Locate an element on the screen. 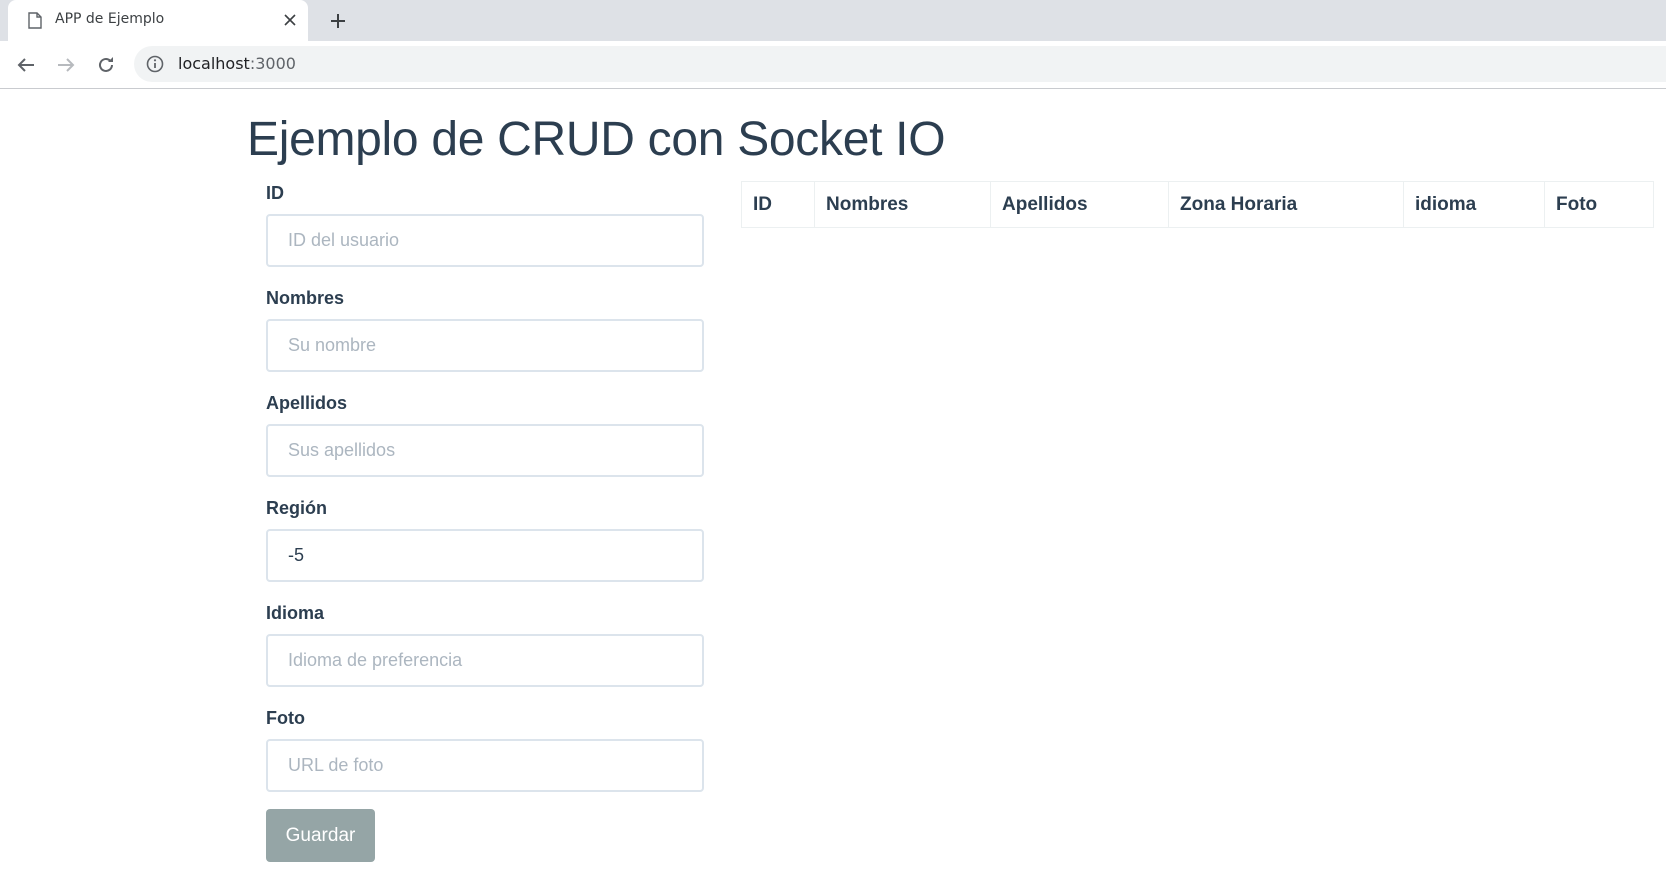 This screenshot has width=1666, height=894. forward-arrow-icon is located at coordinates (66, 65).